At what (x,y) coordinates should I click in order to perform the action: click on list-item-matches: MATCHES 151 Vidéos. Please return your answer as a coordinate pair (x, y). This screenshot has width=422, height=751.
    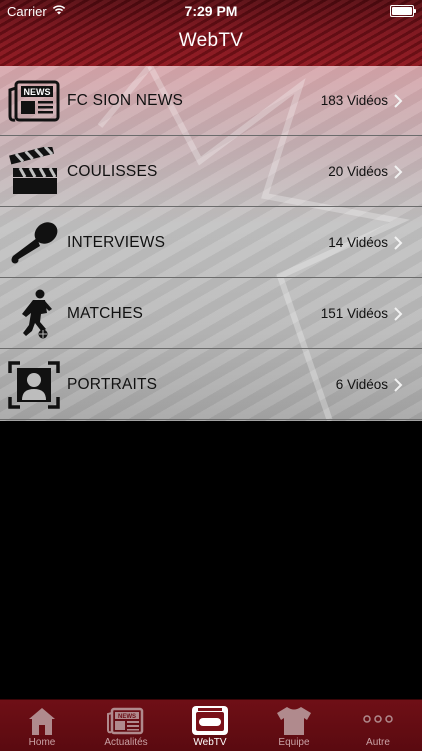
    Looking at the image, I should click on (211, 314).